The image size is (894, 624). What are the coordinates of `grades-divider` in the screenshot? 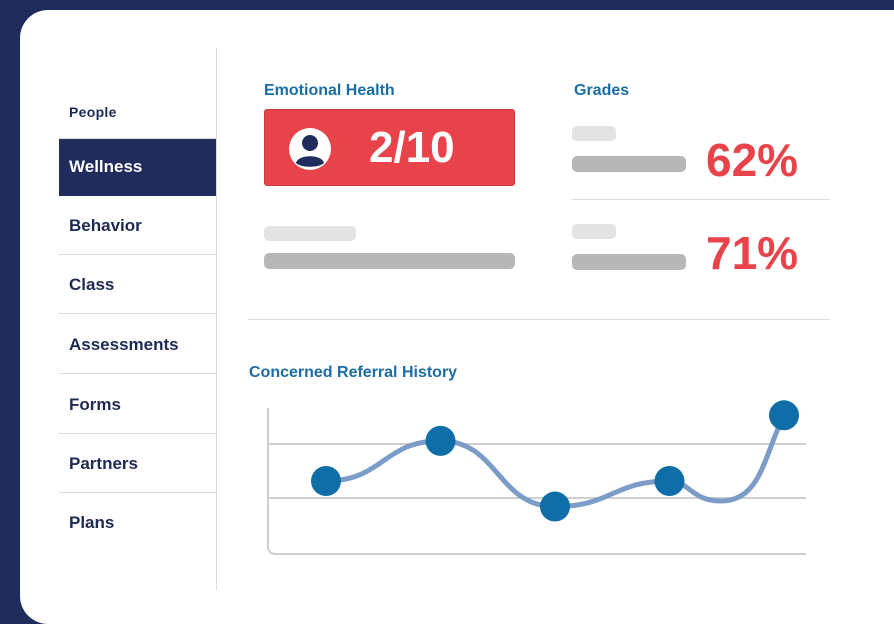 It's located at (701, 199).